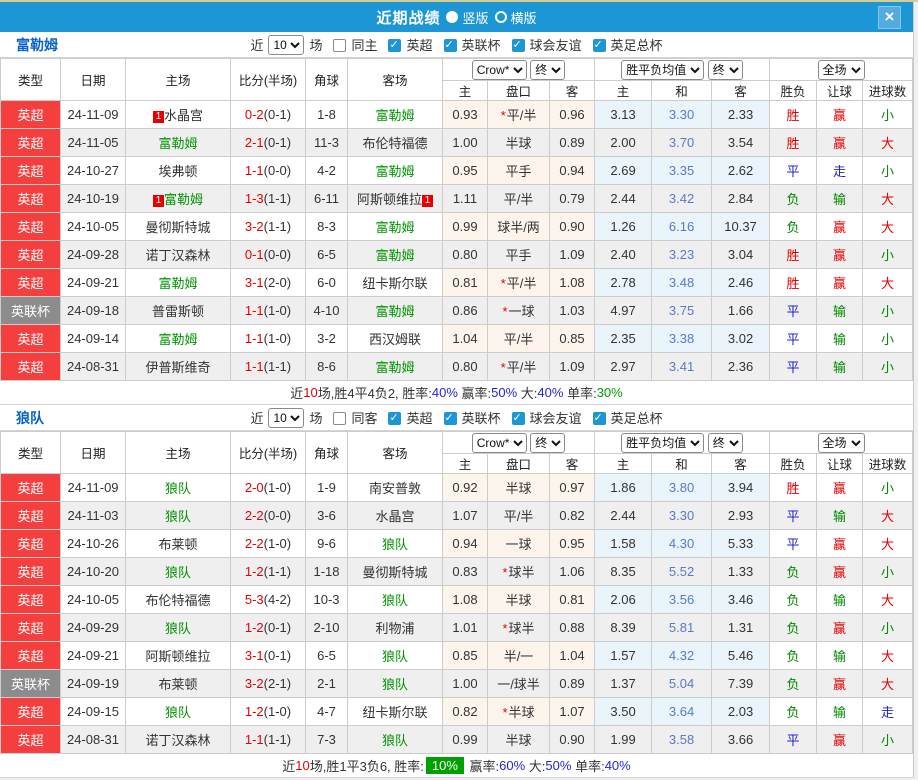  Describe the element at coordinates (326, 282) in the screenshot. I see `cell-corners: 6-0` at that location.